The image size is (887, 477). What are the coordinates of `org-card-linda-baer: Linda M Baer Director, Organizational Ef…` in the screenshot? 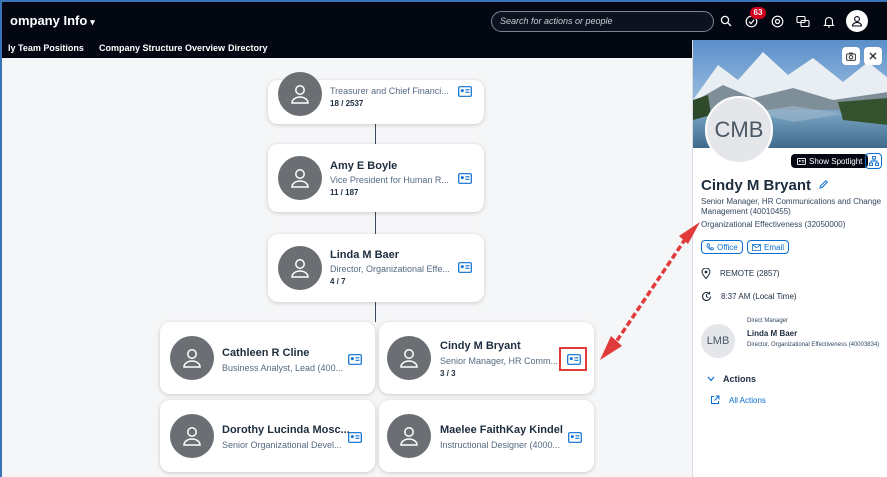 It's located at (376, 268).